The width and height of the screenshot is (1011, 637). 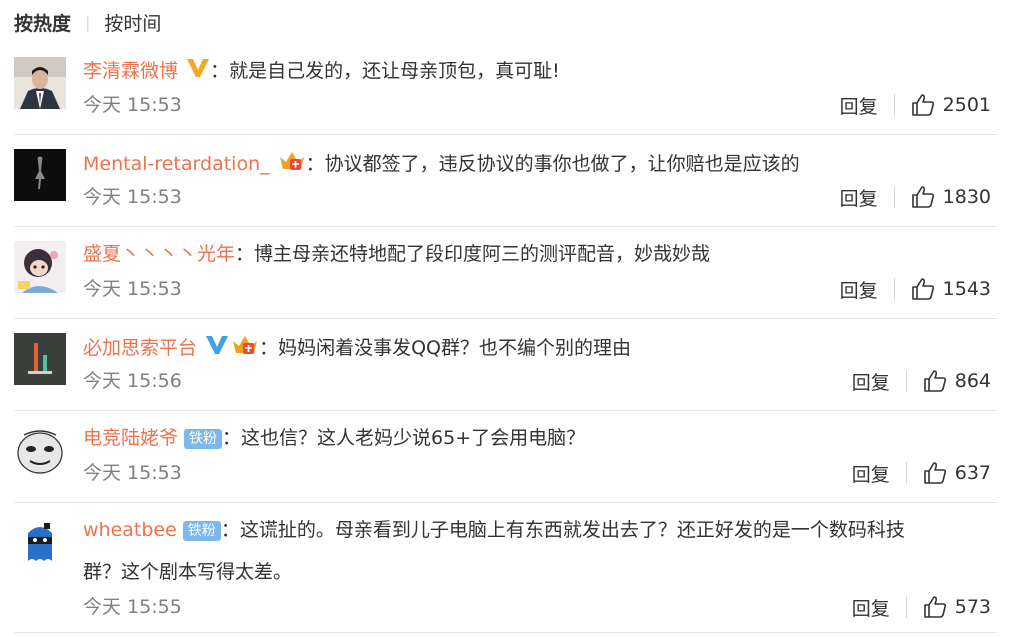 What do you see at coordinates (972, 473) in the screenshot?
I see `like-count: 637` at bounding box center [972, 473].